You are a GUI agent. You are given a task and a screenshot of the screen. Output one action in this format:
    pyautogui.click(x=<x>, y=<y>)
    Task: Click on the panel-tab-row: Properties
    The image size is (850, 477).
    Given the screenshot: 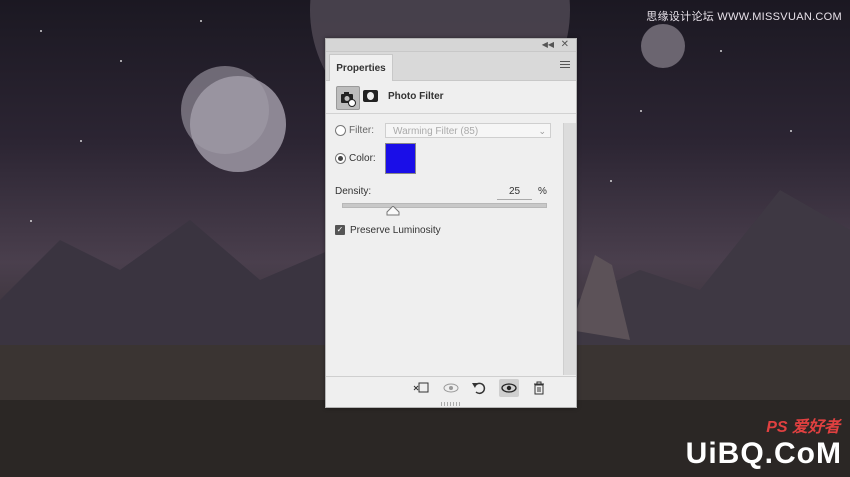 What is the action you would take?
    pyautogui.click(x=451, y=66)
    